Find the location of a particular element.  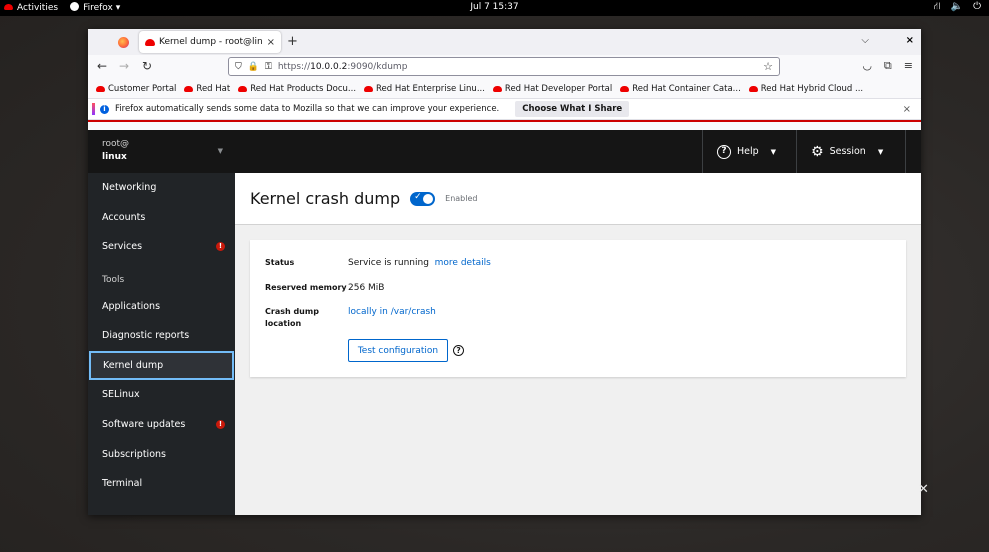

sidebar-item-selinux: SELinux is located at coordinates (161, 395).